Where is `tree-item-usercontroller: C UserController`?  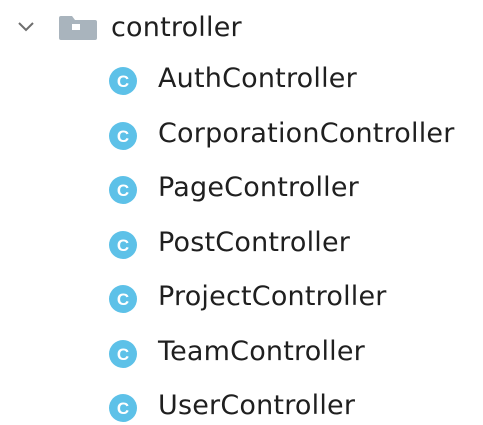
tree-item-usercontroller: C UserController is located at coordinates (241, 403).